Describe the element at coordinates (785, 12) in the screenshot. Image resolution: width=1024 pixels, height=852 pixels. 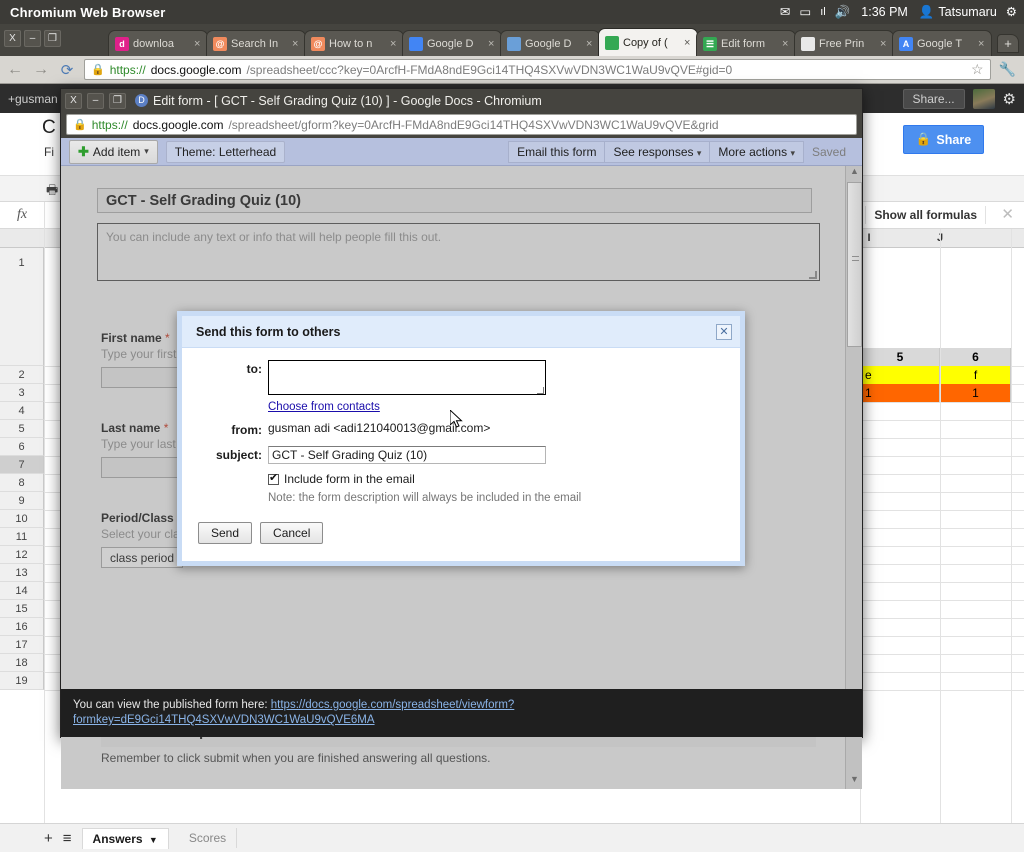
I see `envelope-icon: ✉` at that location.